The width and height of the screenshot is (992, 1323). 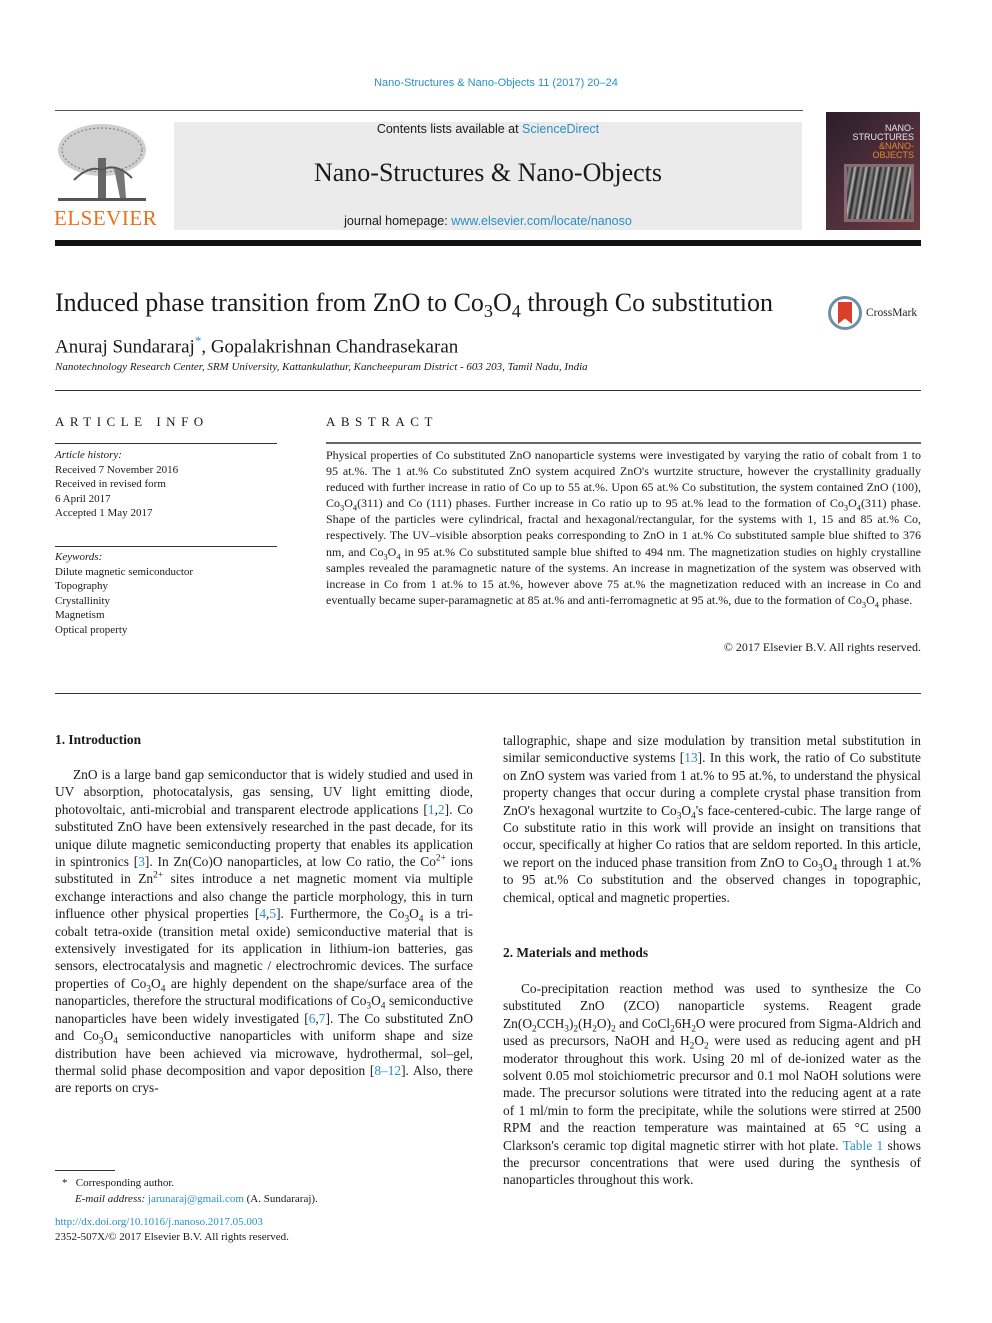 I want to click on keywords-label: Keywords:, so click(x=79, y=557).